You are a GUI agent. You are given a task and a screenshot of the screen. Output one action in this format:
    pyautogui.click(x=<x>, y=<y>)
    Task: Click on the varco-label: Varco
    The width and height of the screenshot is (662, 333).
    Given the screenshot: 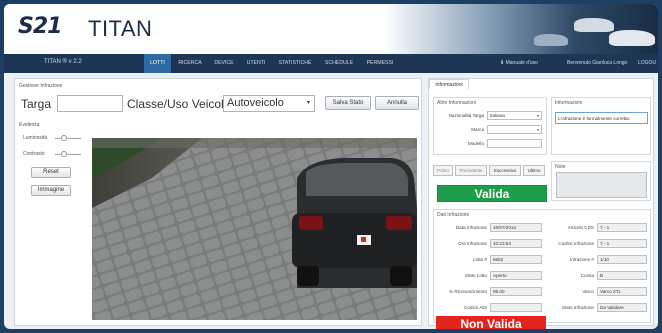 What is the action you would take?
    pyautogui.click(x=588, y=291)
    